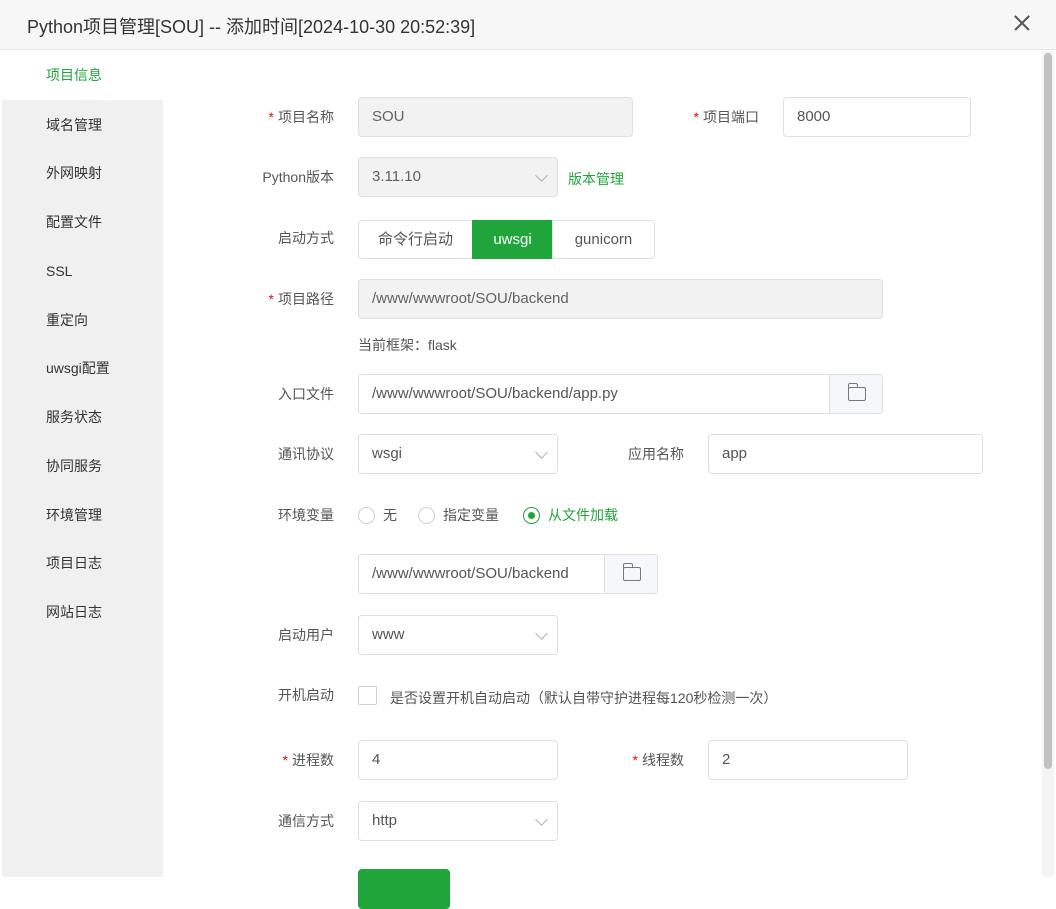  Describe the element at coordinates (82, 125) in the screenshot. I see `sidebar-item-domain: 域名管理` at that location.